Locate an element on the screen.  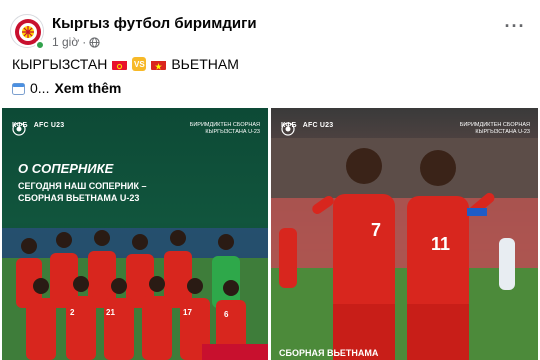
see-more-link: Xem thêm is located at coordinates (87, 88).